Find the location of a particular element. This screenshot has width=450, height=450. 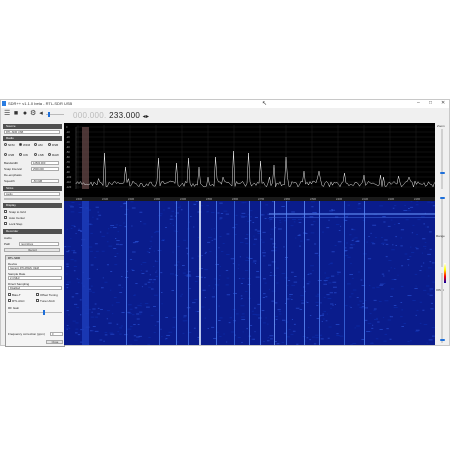

sink-volume-slider is located at coordinates (32, 199).